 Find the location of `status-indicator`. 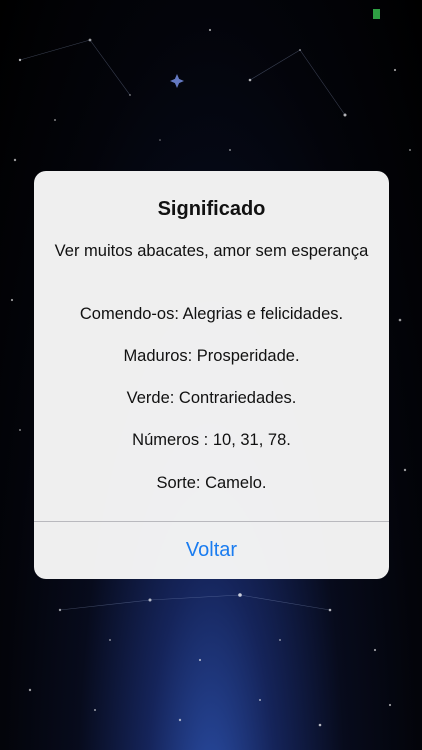

status-indicator is located at coordinates (376, 14).